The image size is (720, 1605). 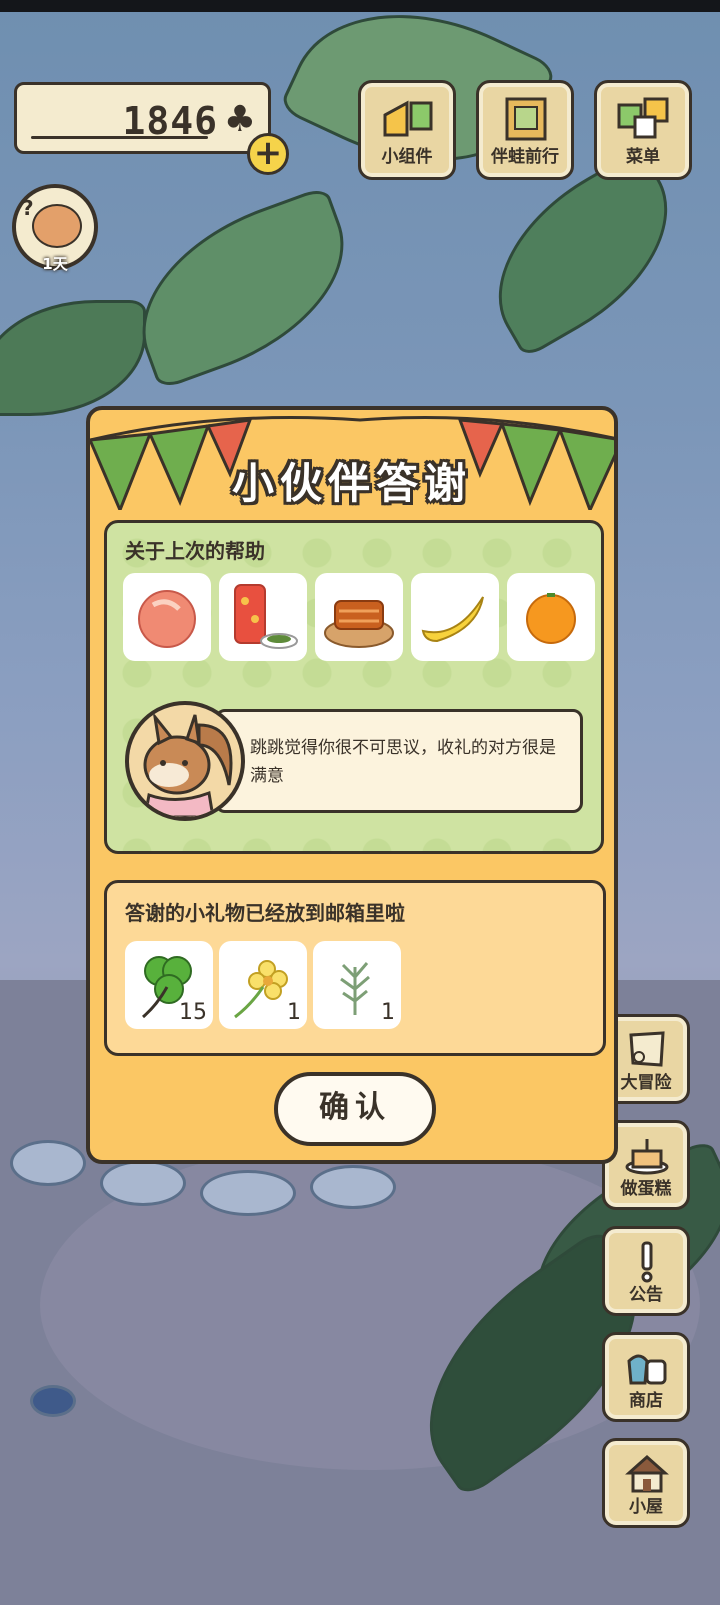 What do you see at coordinates (55, 264) in the screenshot?
I see `days-label: 1天` at bounding box center [55, 264].